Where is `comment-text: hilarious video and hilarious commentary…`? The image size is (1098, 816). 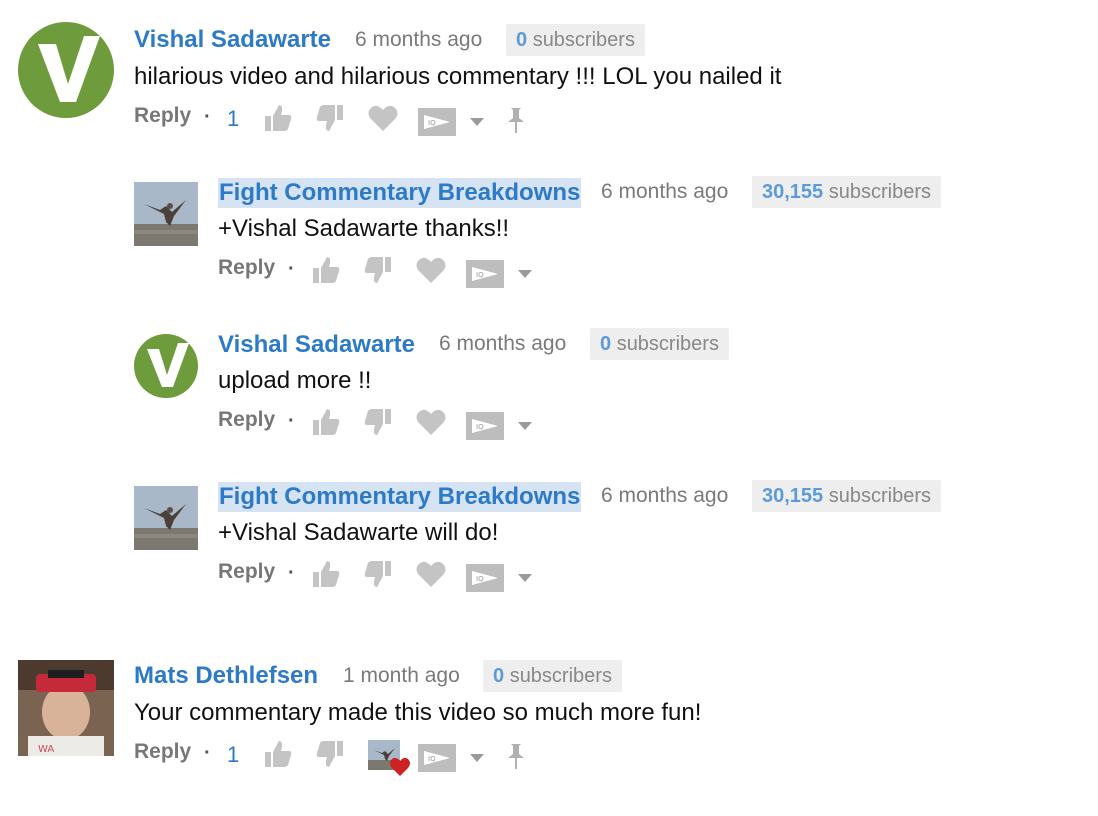
comment-text: hilarious video and hilarious commentary… is located at coordinates (458, 76).